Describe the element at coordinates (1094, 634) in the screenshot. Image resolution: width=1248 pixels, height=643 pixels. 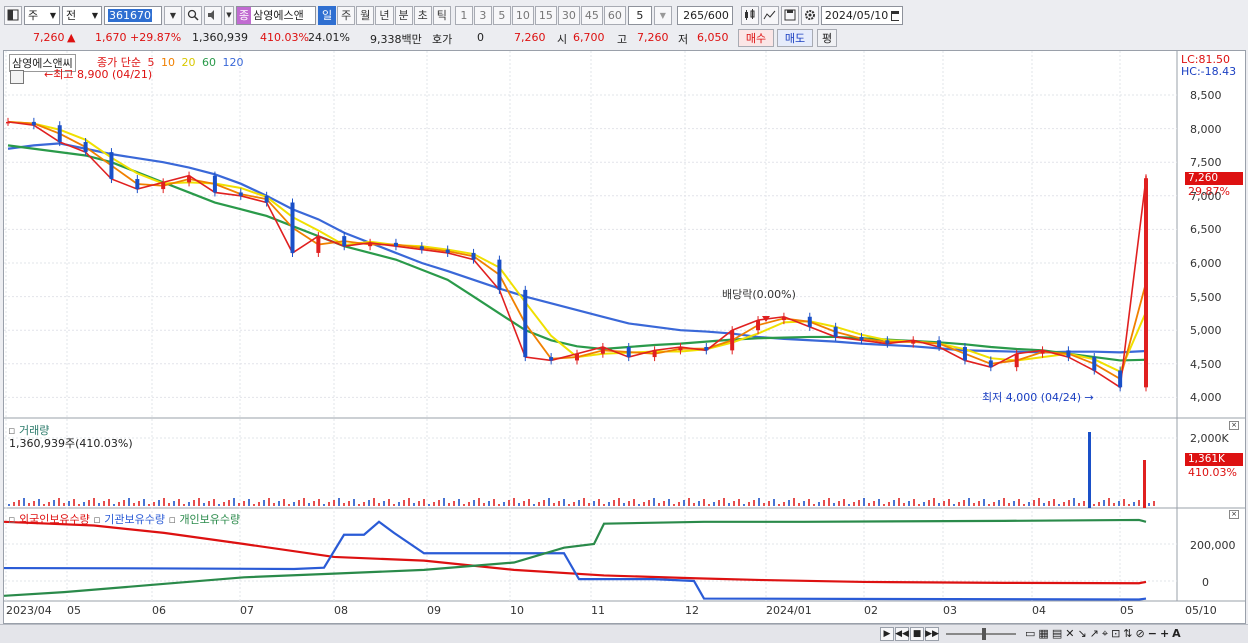
I see `trend-icon: ↗` at that location.